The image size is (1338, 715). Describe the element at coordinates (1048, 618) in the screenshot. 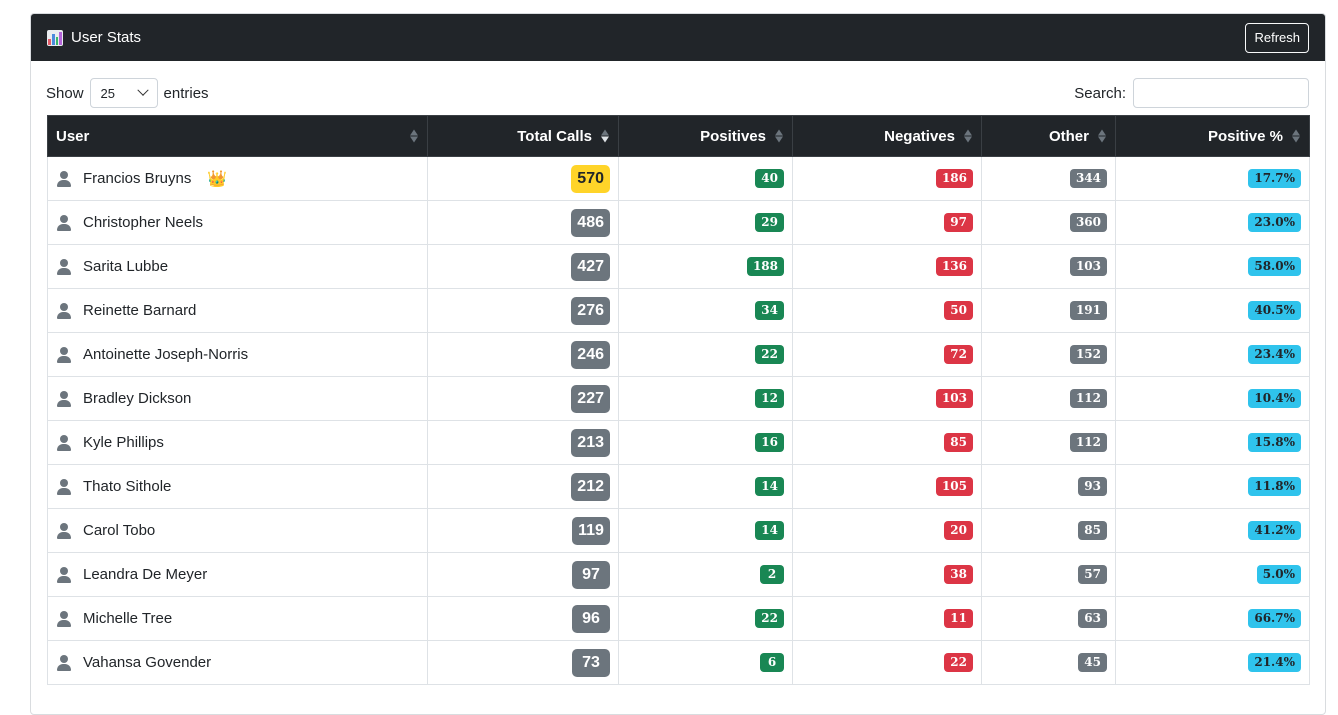

I see `cell-other: 63` at that location.